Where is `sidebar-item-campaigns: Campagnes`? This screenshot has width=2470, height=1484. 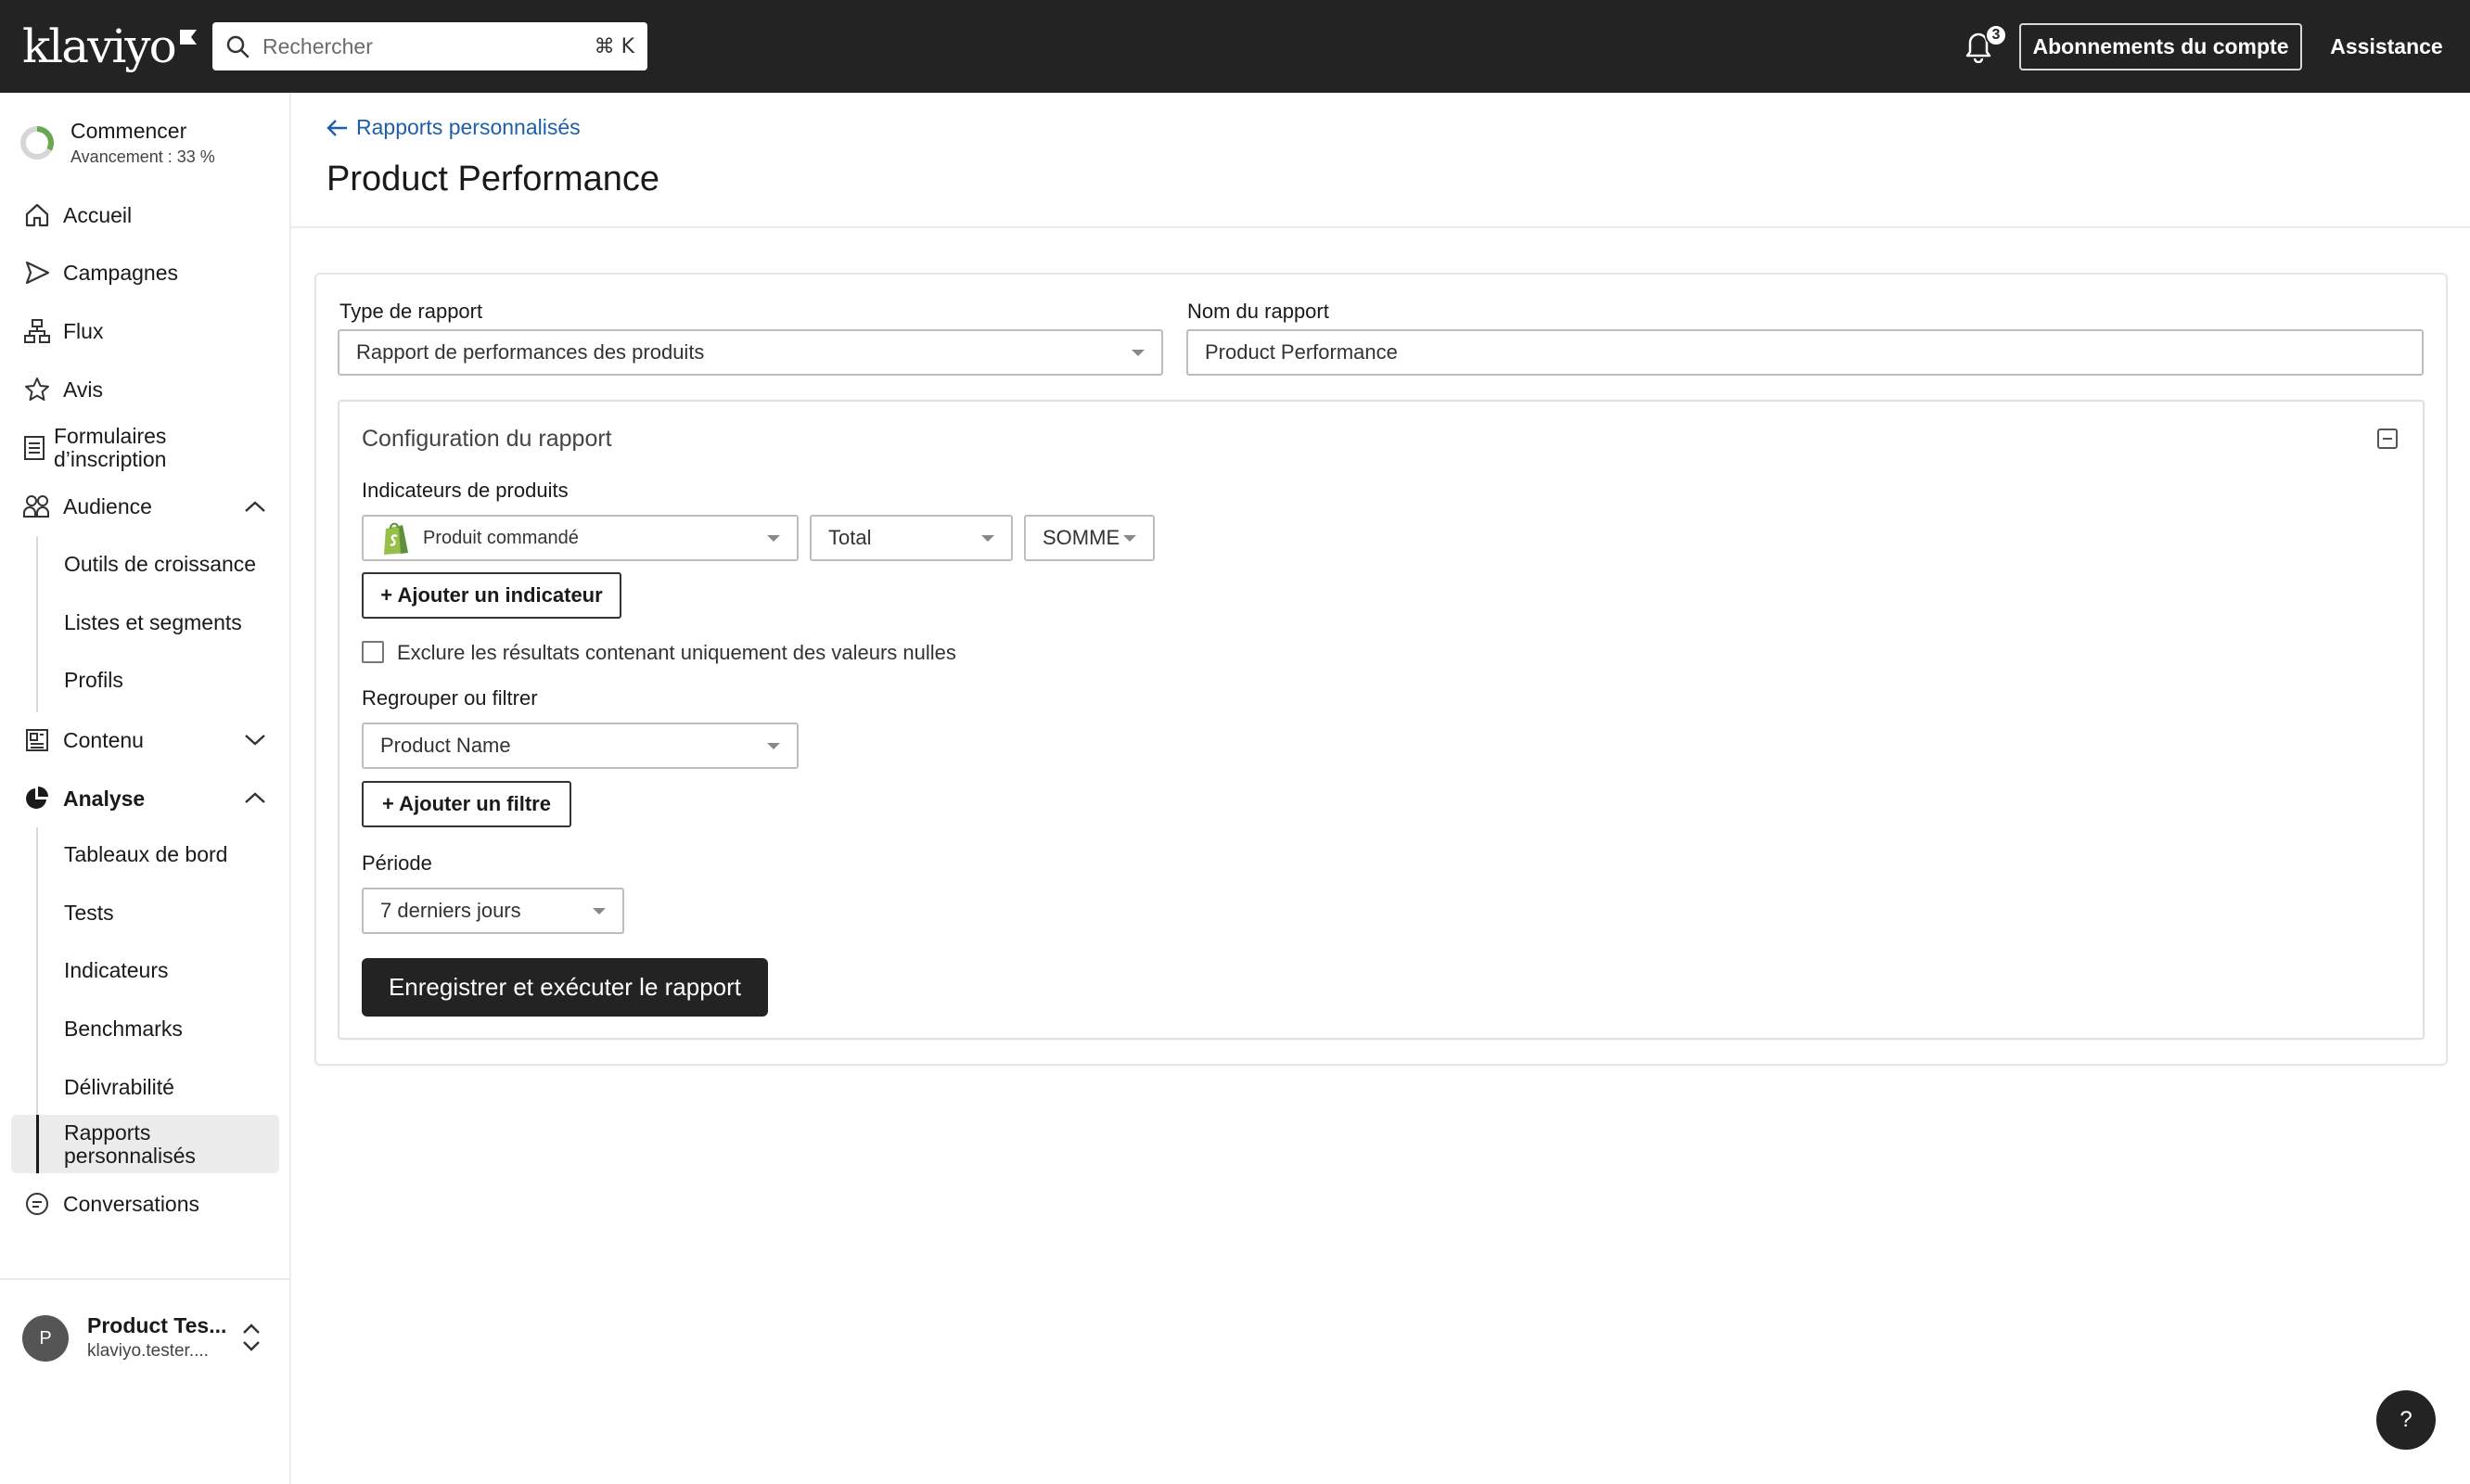 sidebar-item-campaigns: Campagnes is located at coordinates (100, 273).